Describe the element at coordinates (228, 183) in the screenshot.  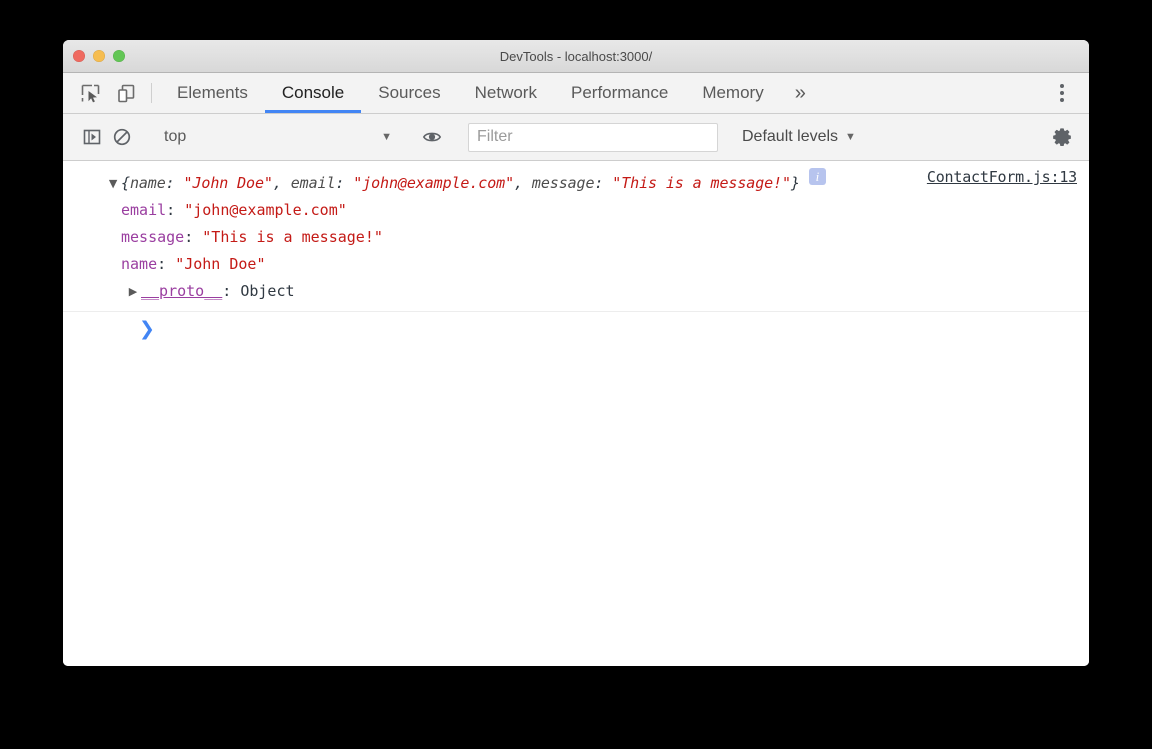
I see `preview-value-name: "John Doe"` at that location.